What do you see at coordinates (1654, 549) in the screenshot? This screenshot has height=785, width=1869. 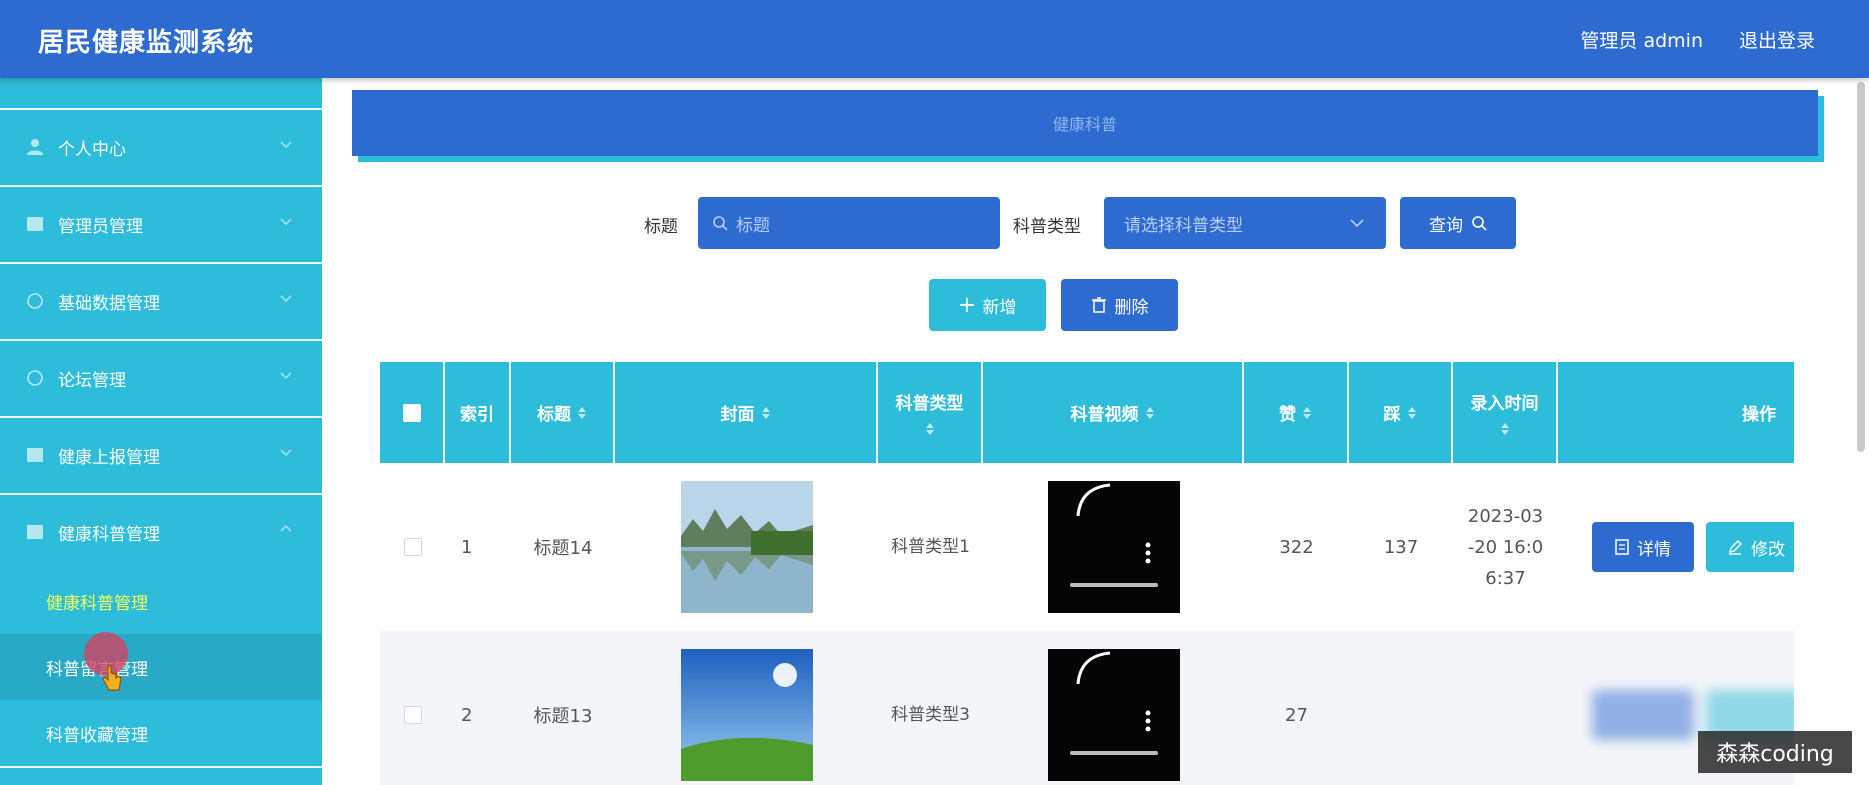 I see `detail-button-label: 详情` at bounding box center [1654, 549].